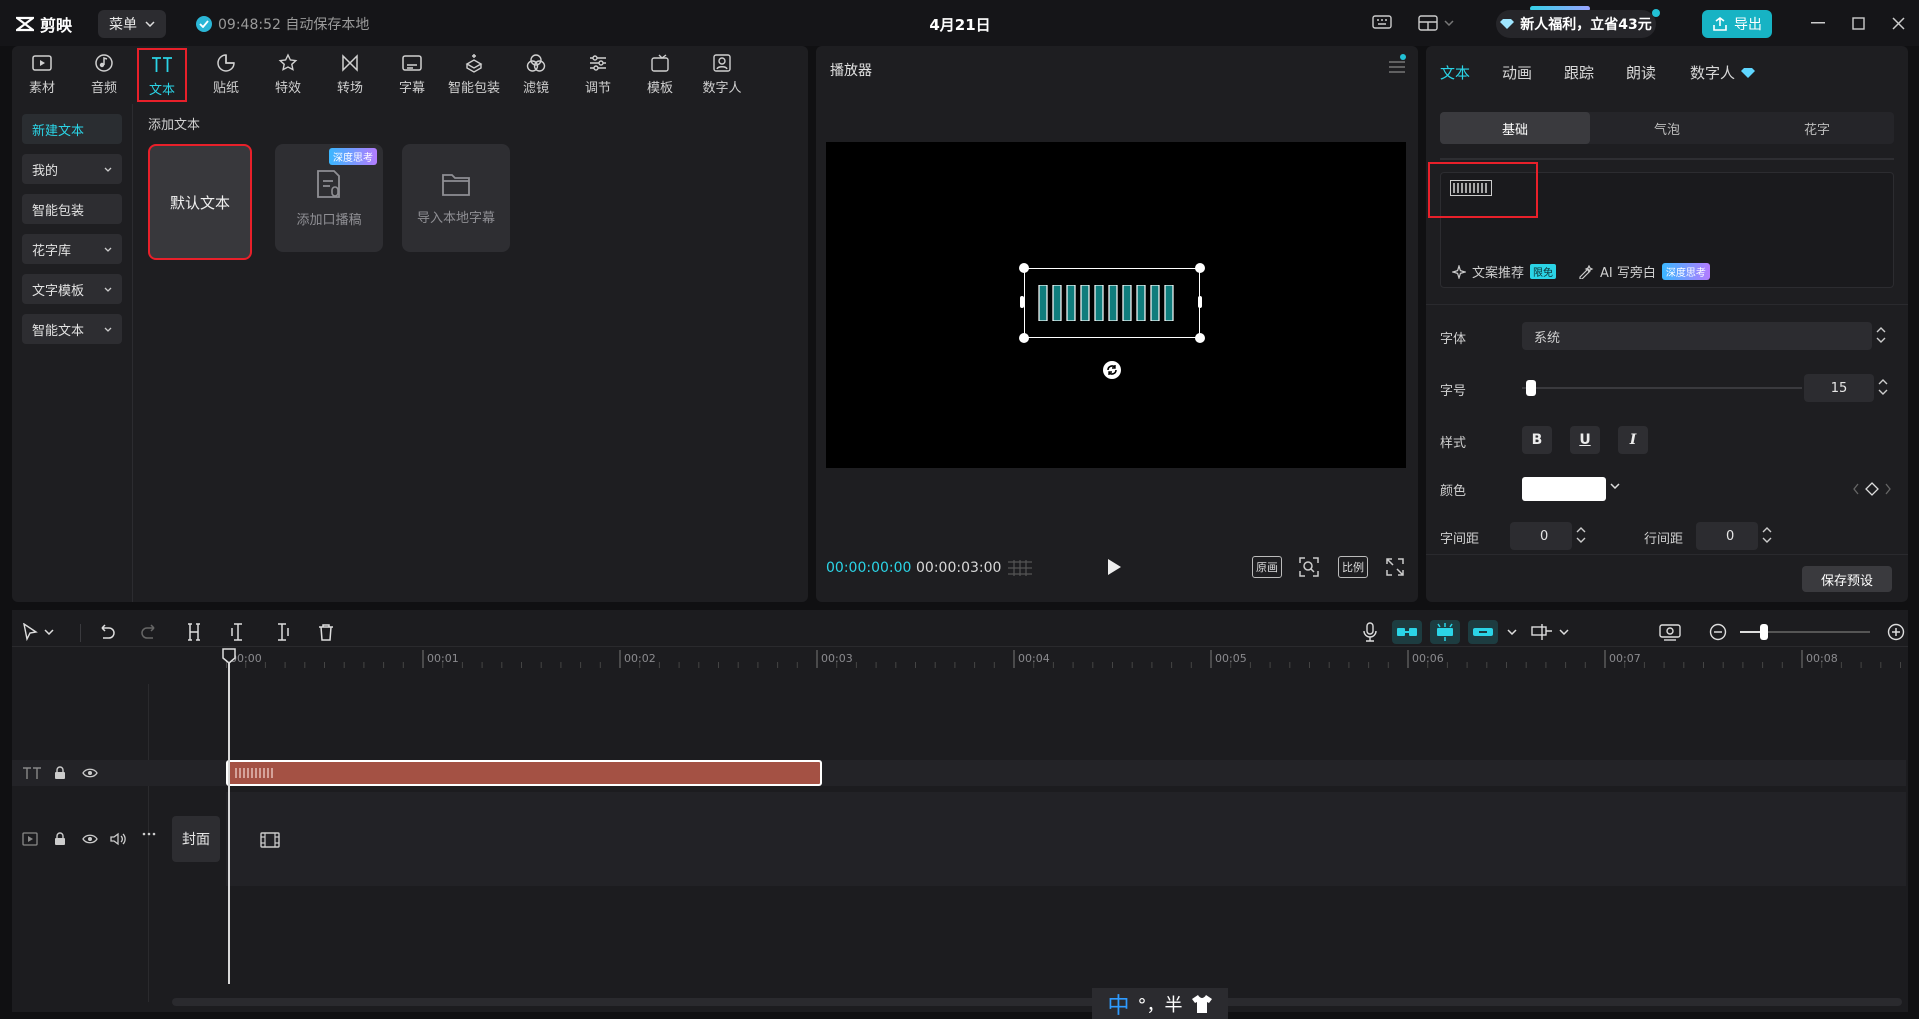 Image resolution: width=1919 pixels, height=1019 pixels. What do you see at coordinates (326, 632) in the screenshot?
I see `trash-icon` at bounding box center [326, 632].